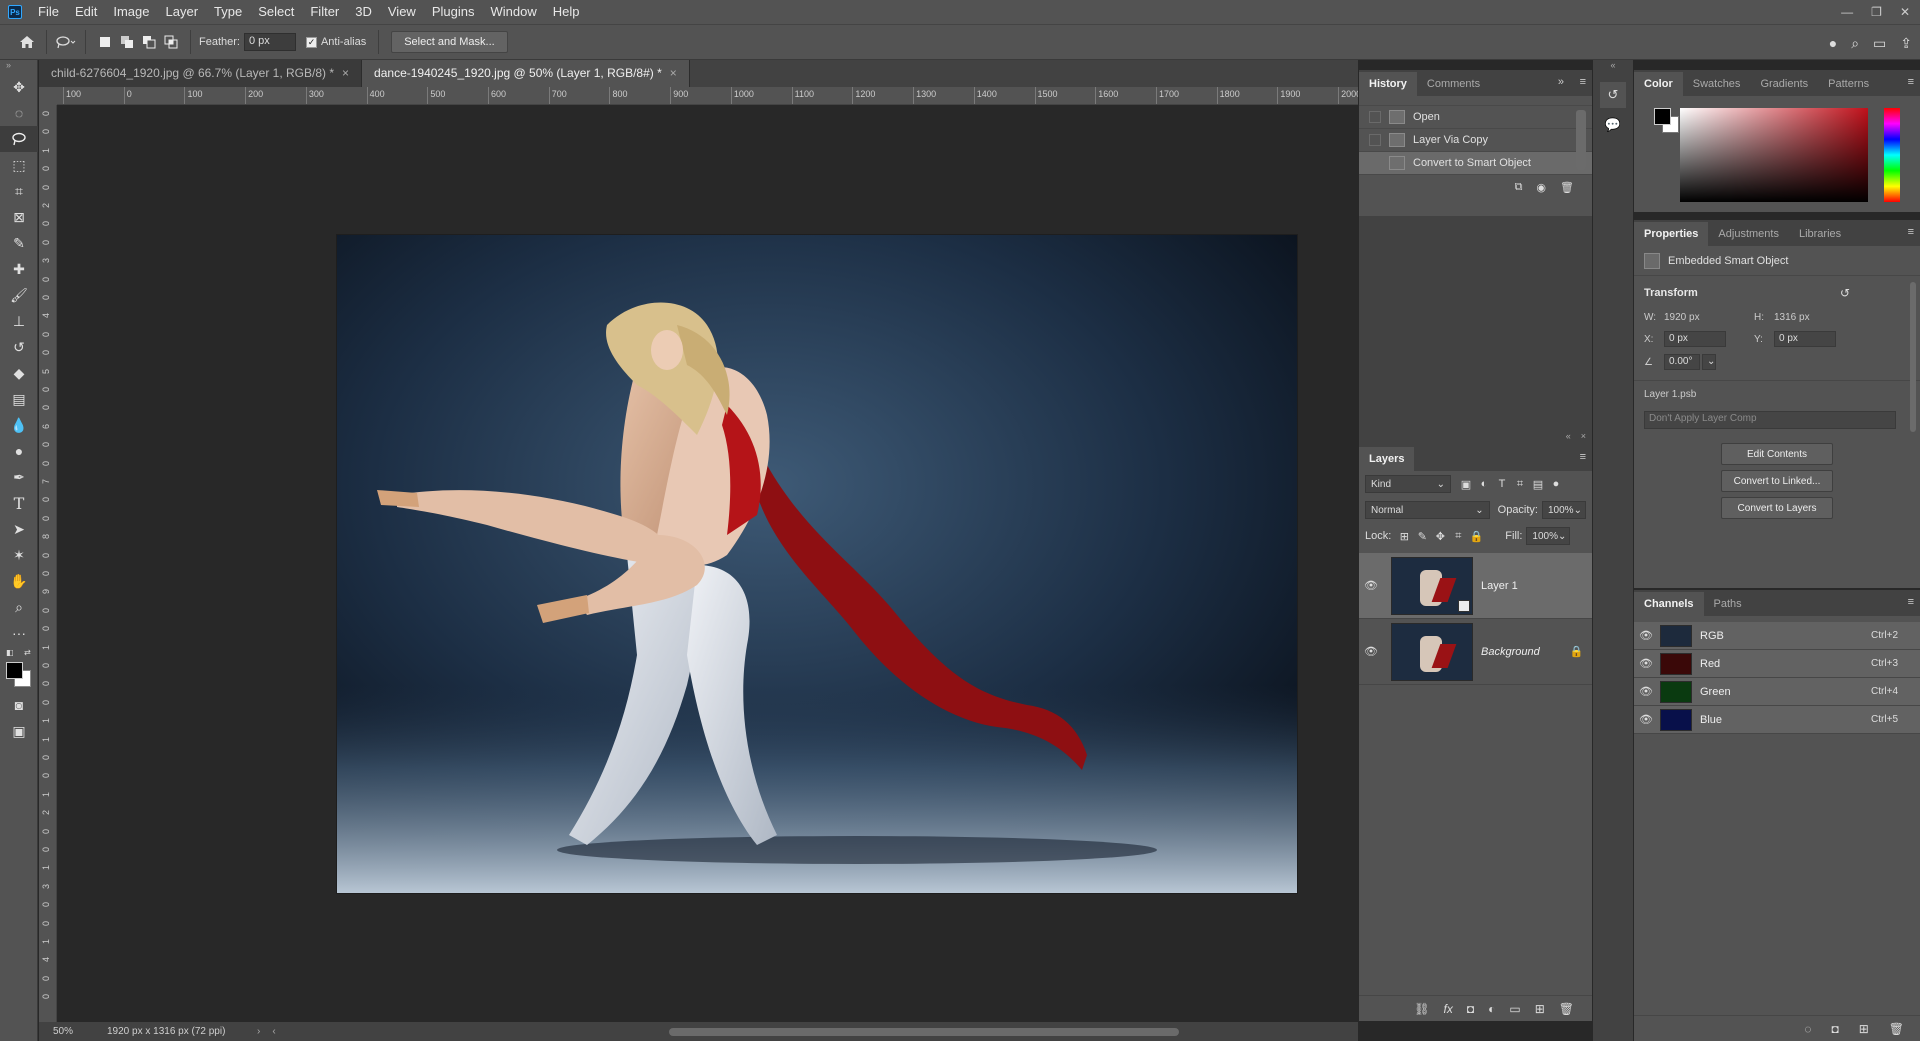 Image resolution: width=1920 pixels, height=1041 pixels. What do you see at coordinates (1502, 484) in the screenshot?
I see `filter-type-icon: T` at bounding box center [1502, 484].